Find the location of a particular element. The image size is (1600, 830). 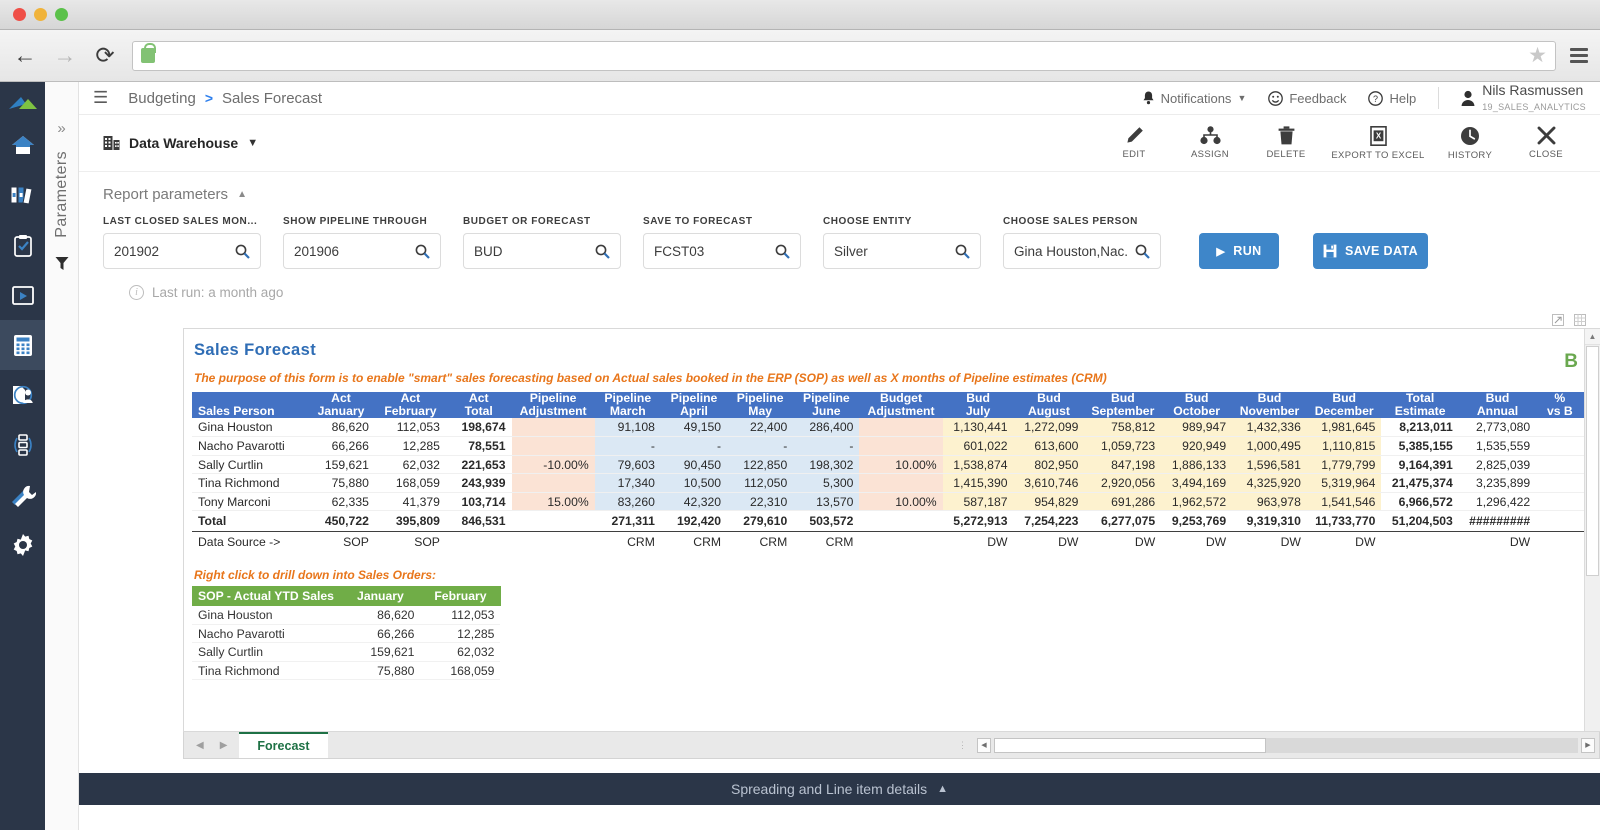

scroll-grip-icon: ⋮ is located at coordinates (963, 745).